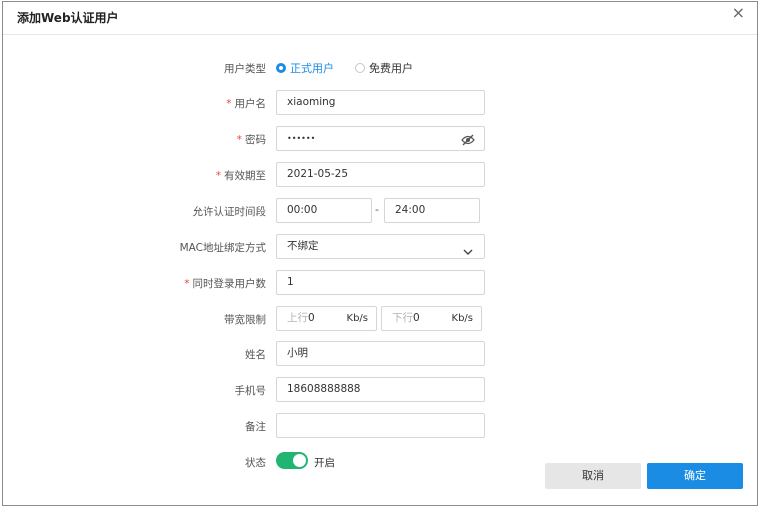 This screenshot has width=762, height=510. Describe the element at coordinates (462, 318) in the screenshot. I see `download-unit: Kb/s` at that location.